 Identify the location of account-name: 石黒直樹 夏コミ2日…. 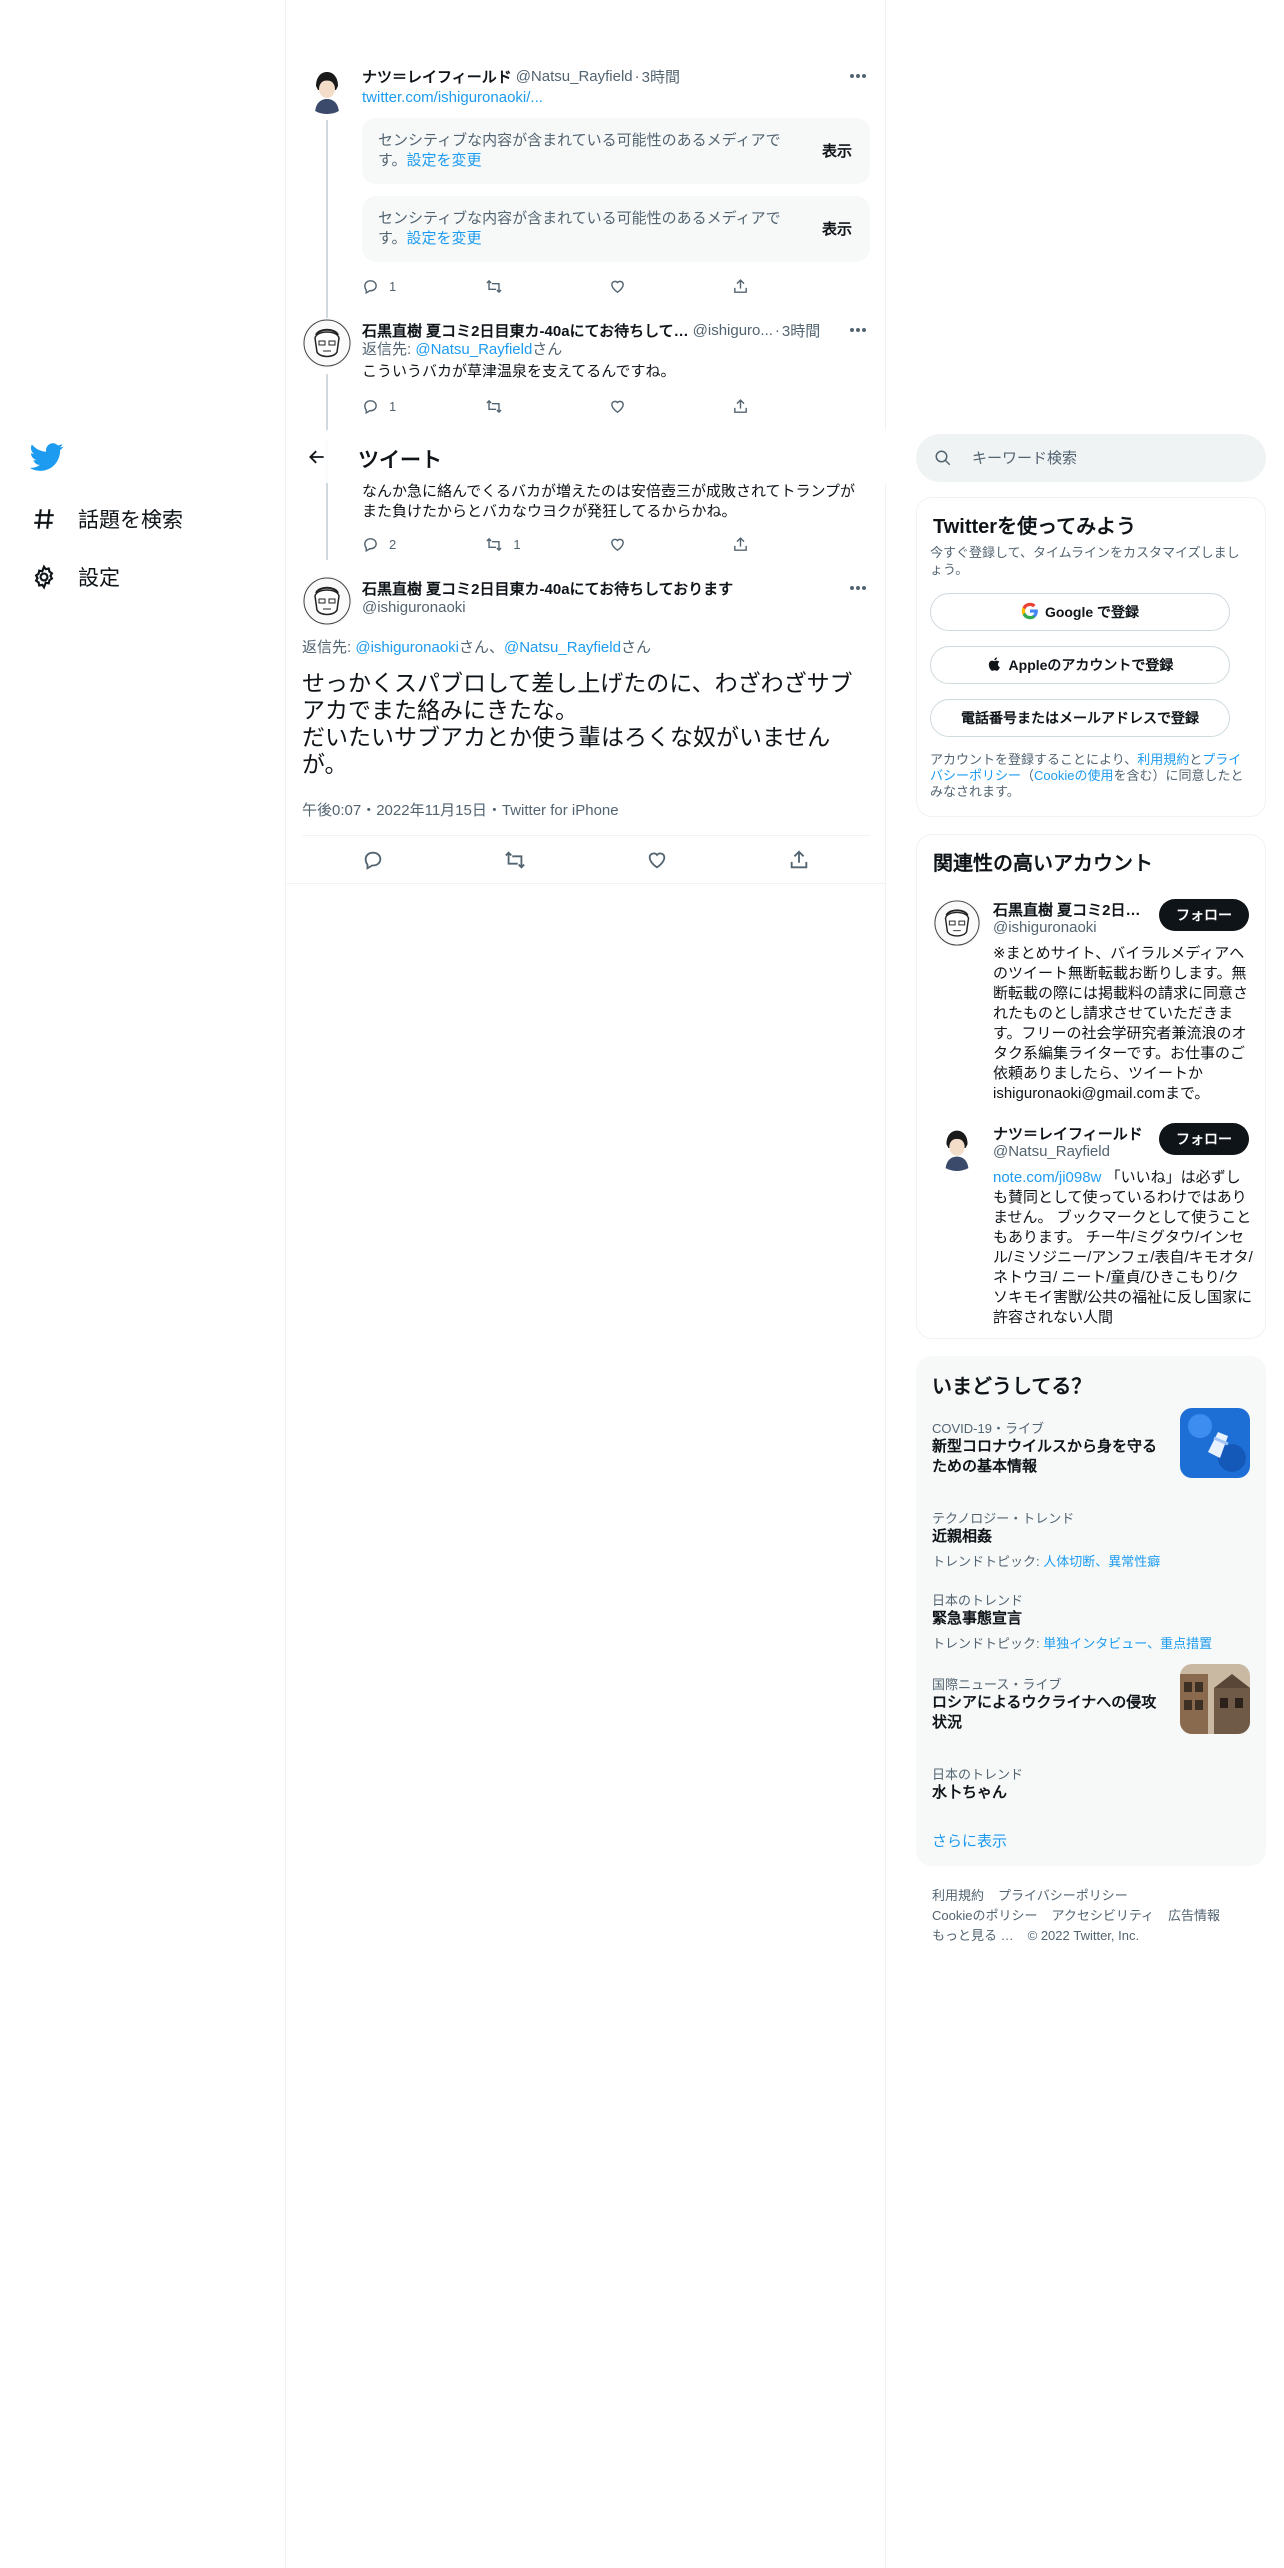
(1068, 909).